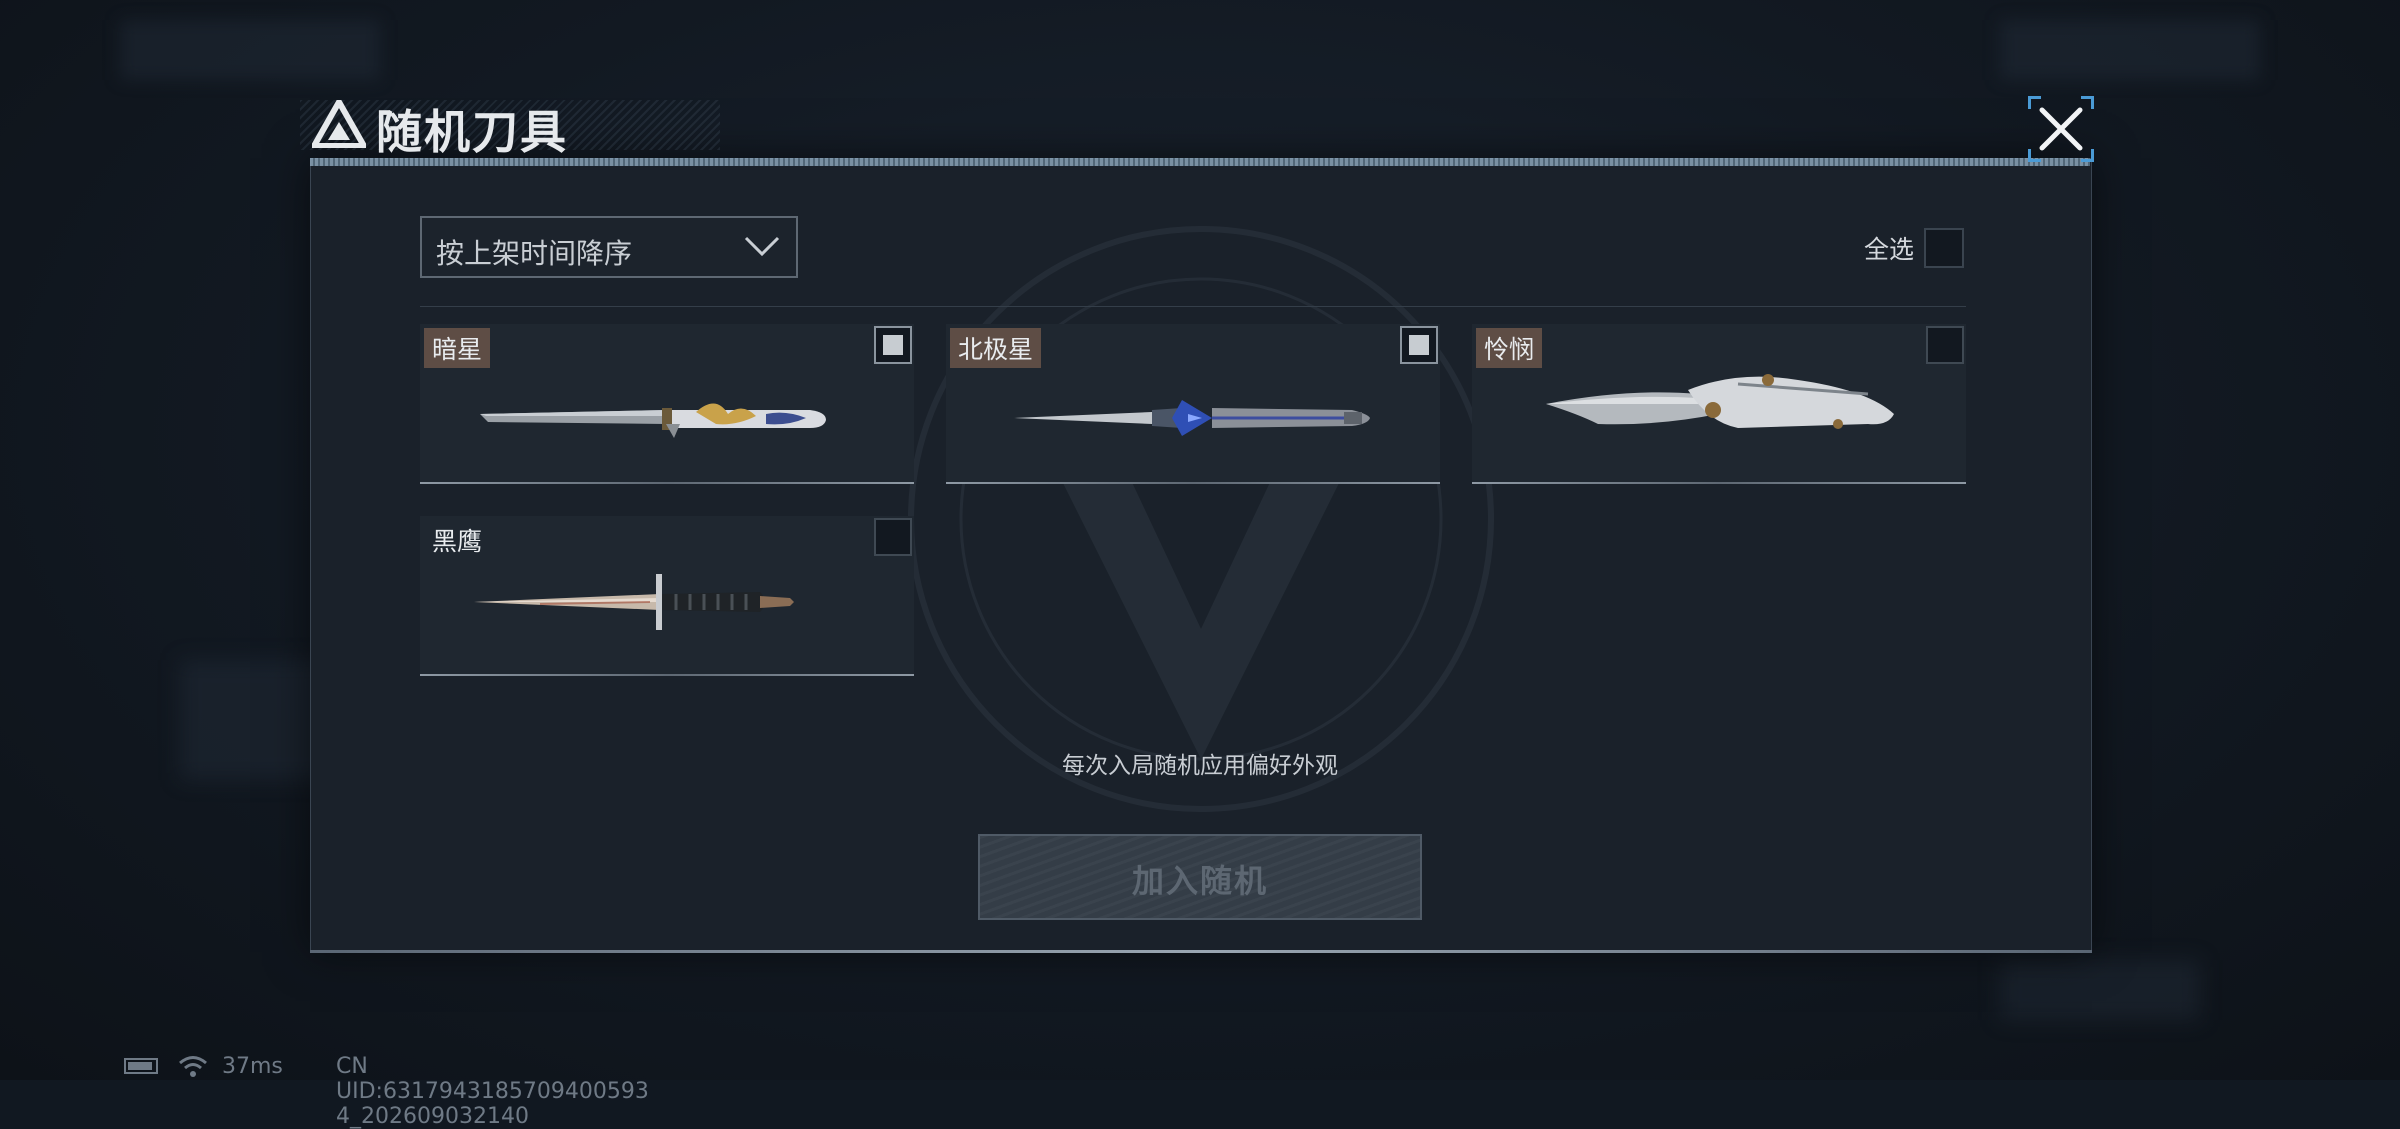 Image resolution: width=2400 pixels, height=1129 pixels. What do you see at coordinates (1193, 306) in the screenshot?
I see `toolbar-divider` at bounding box center [1193, 306].